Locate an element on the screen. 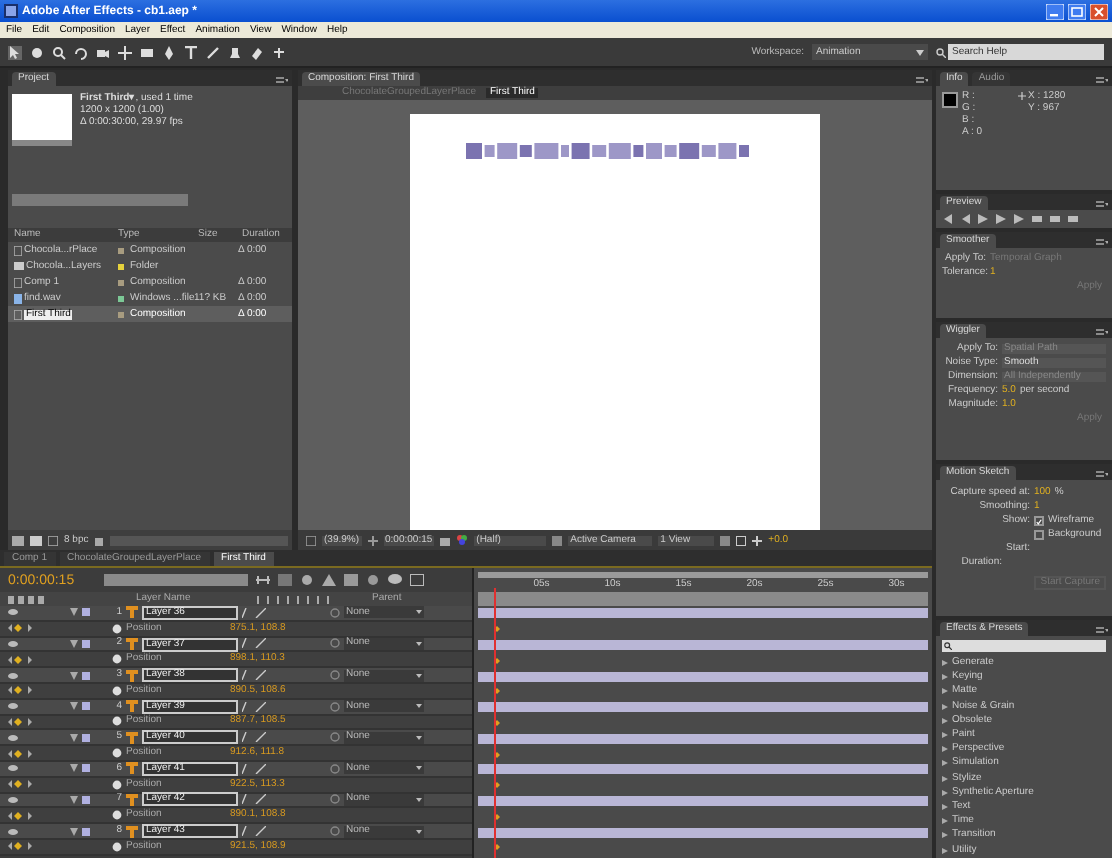 The image size is (1112, 858). crosshair-icon is located at coordinates (1022, 96).